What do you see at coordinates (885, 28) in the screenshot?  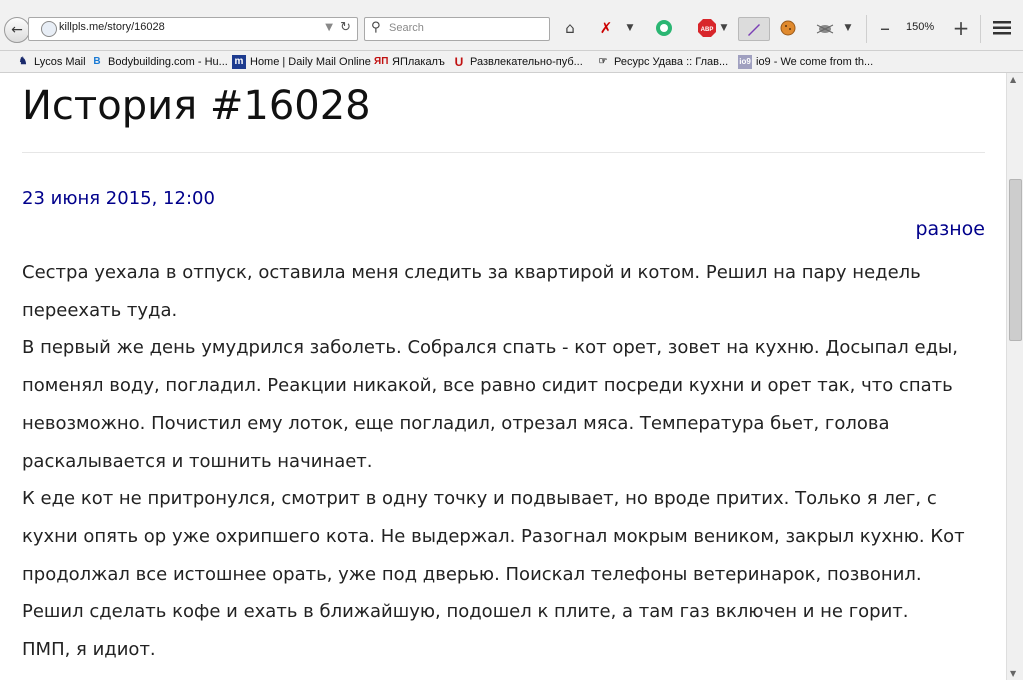 I see `zoom-out-icon: –` at bounding box center [885, 28].